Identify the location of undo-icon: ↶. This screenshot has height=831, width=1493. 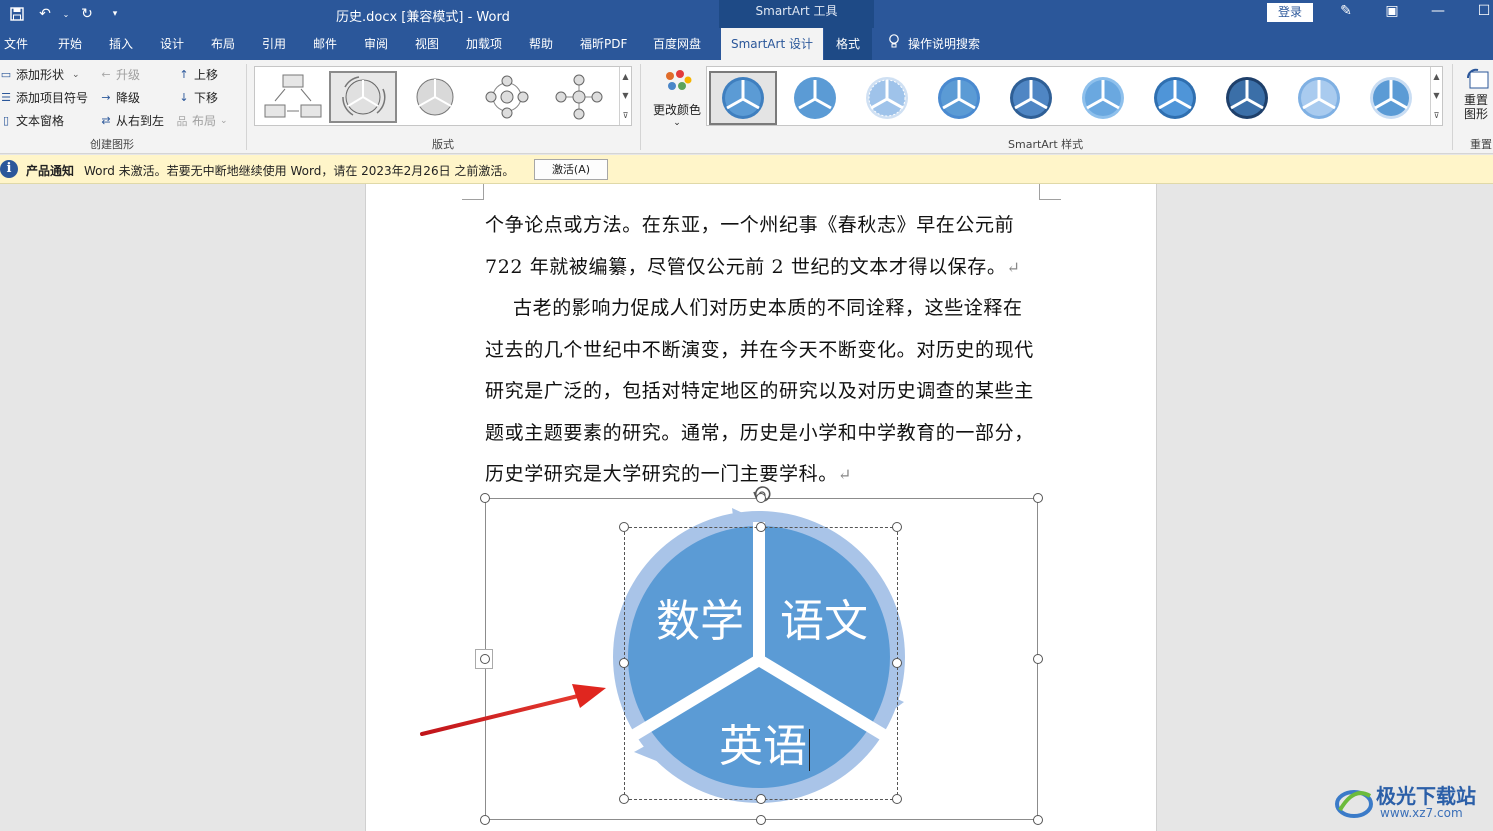
(45, 14).